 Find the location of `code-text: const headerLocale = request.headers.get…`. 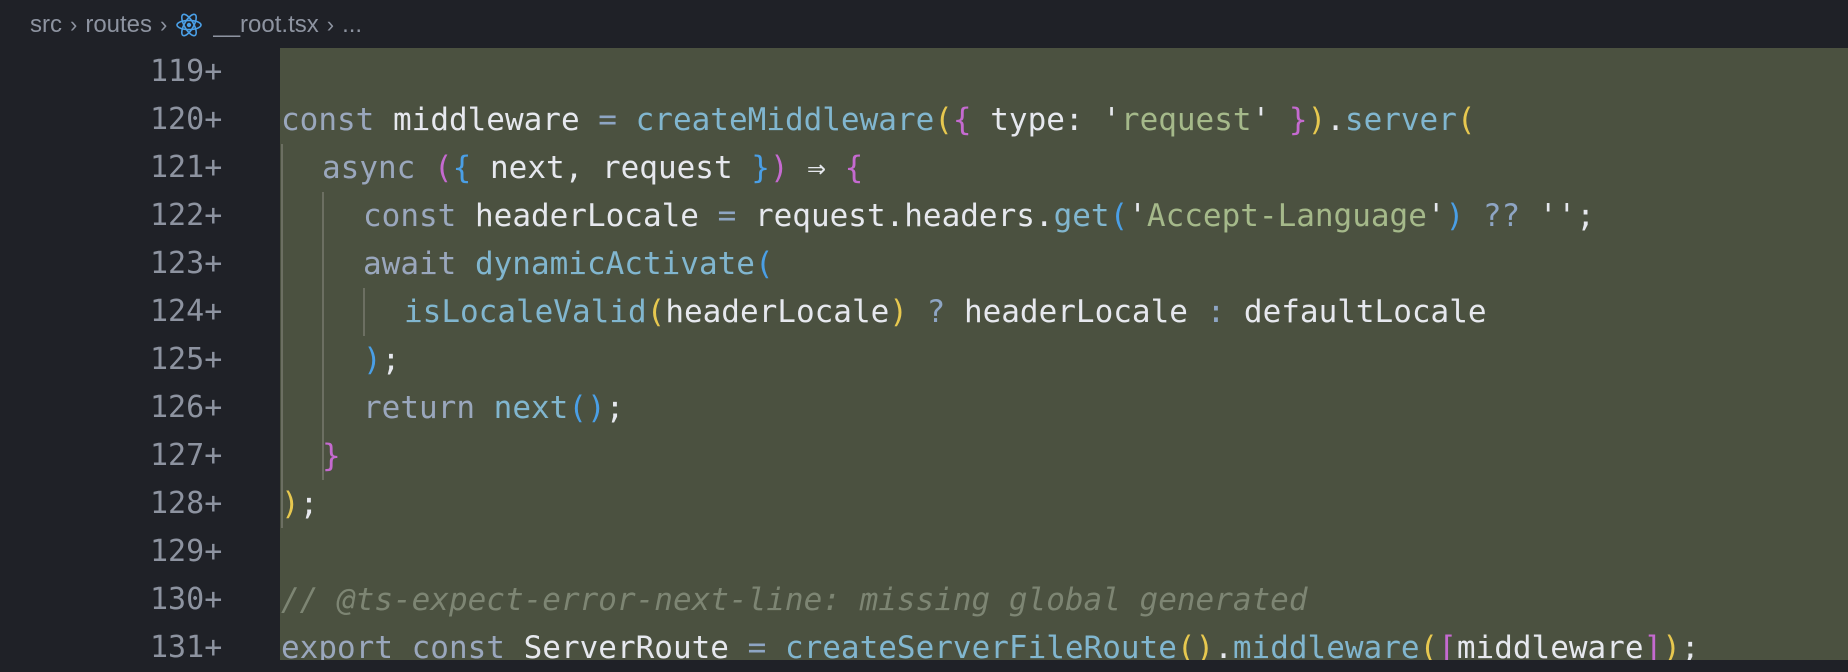

code-text: const headerLocale = request.headers.get… is located at coordinates (979, 216).